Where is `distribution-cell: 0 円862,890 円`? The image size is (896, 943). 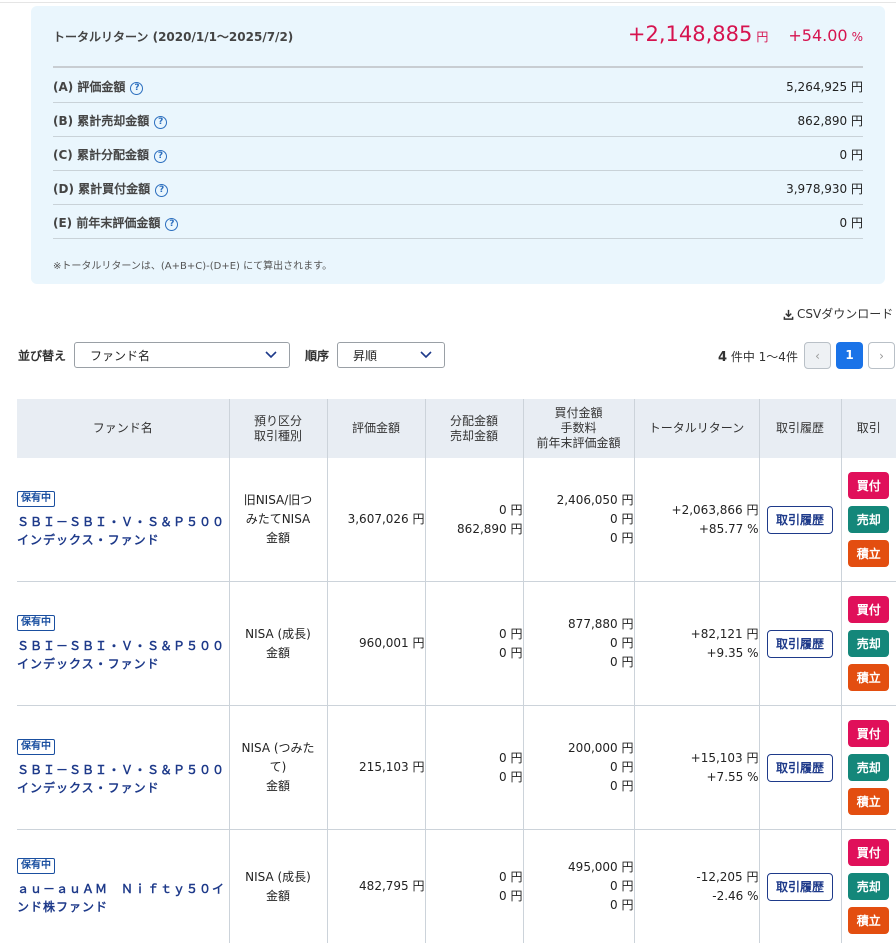
distribution-cell: 0 円862,890 円 is located at coordinates (474, 520).